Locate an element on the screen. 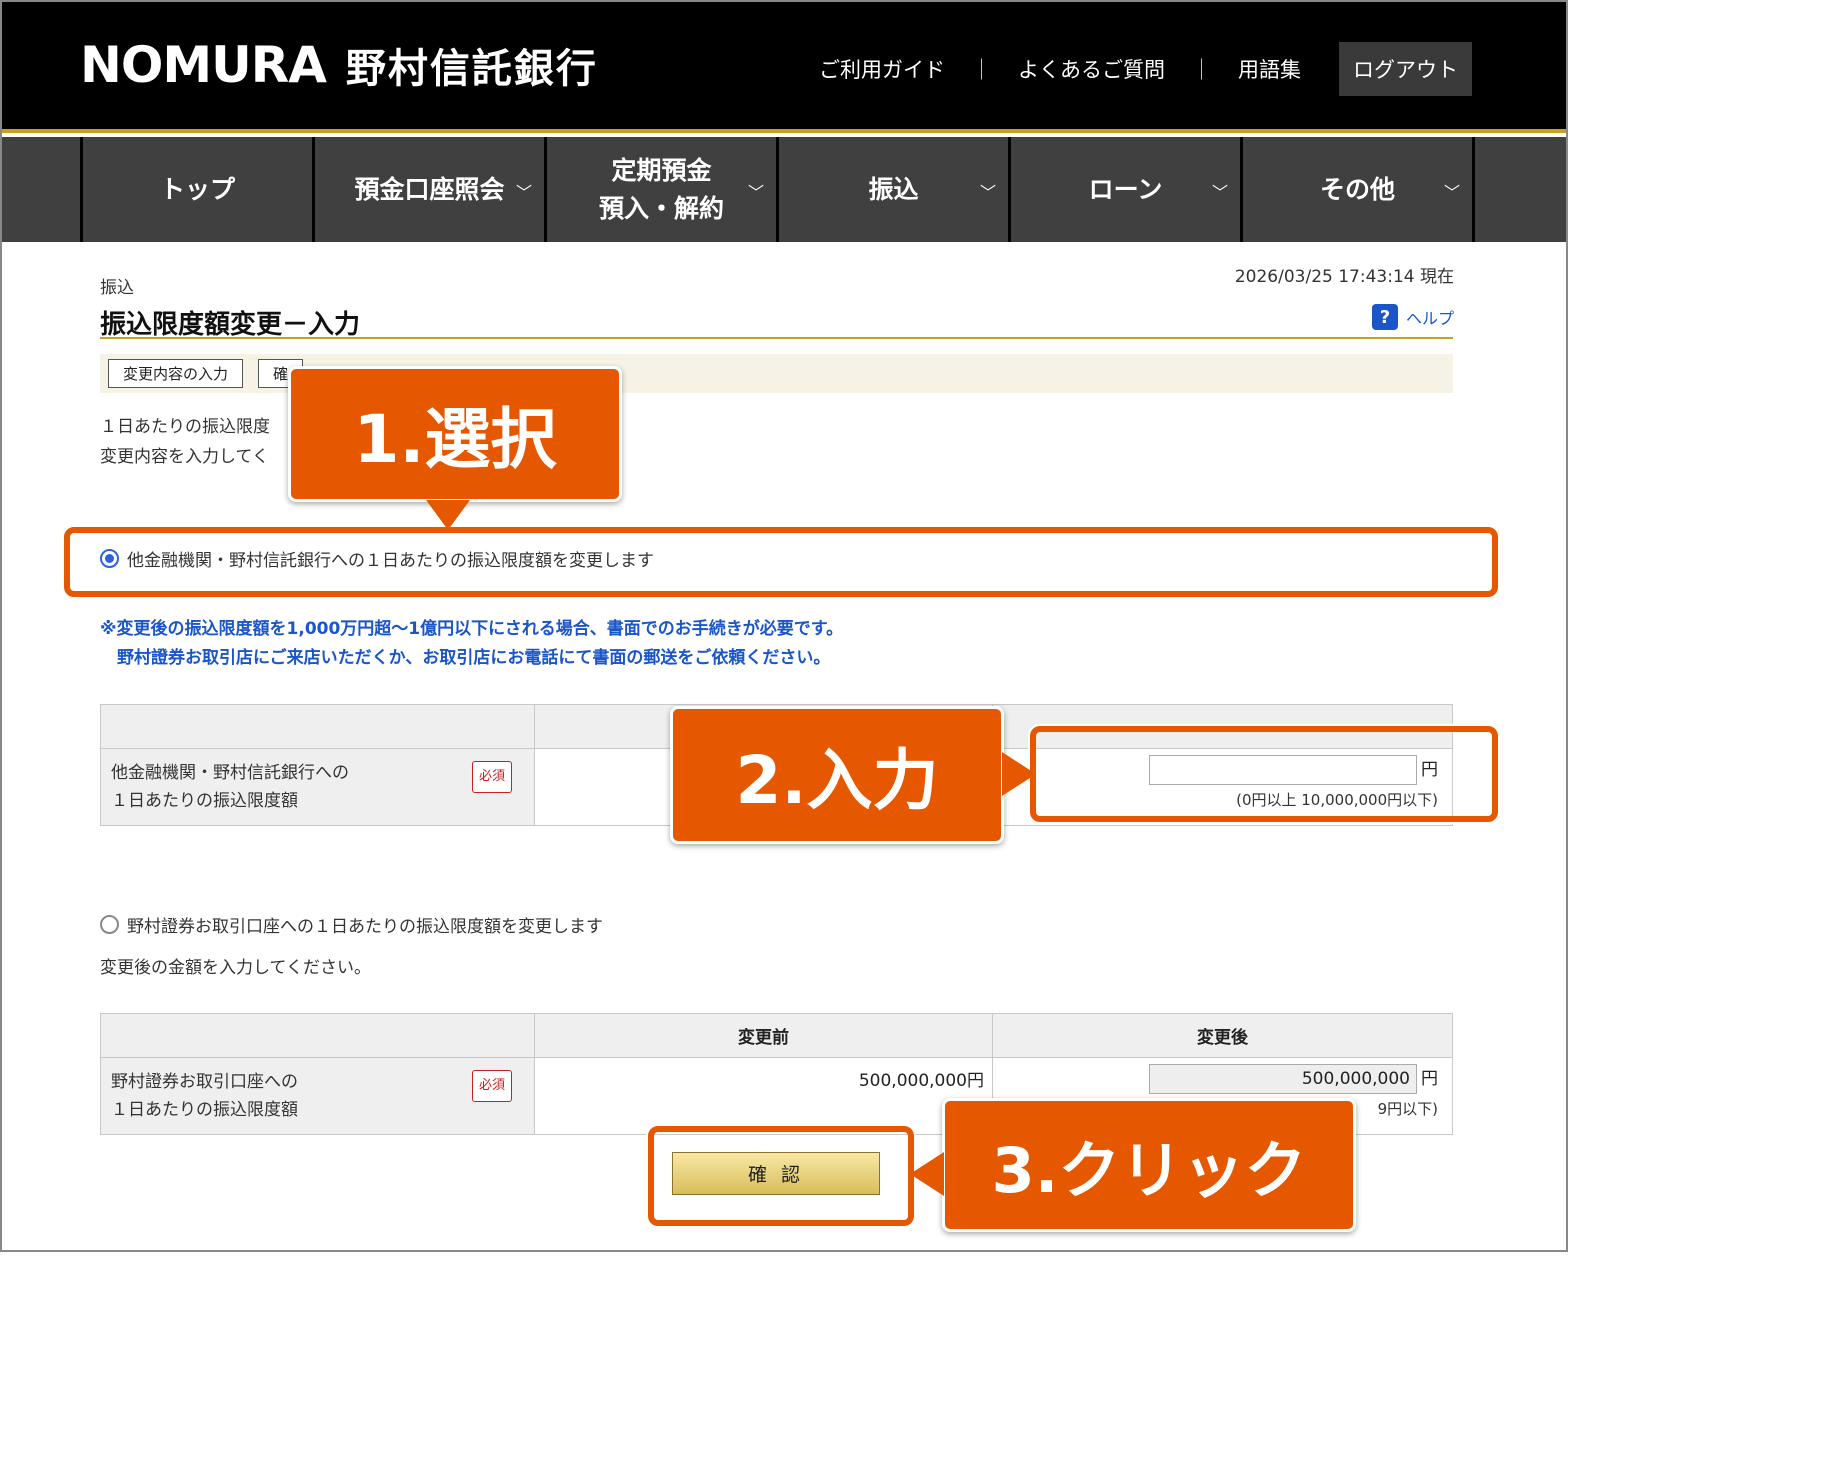 The height and width of the screenshot is (1458, 1826). brand-logo: NOMURA 野村信託銀行 is located at coordinates (339, 65).